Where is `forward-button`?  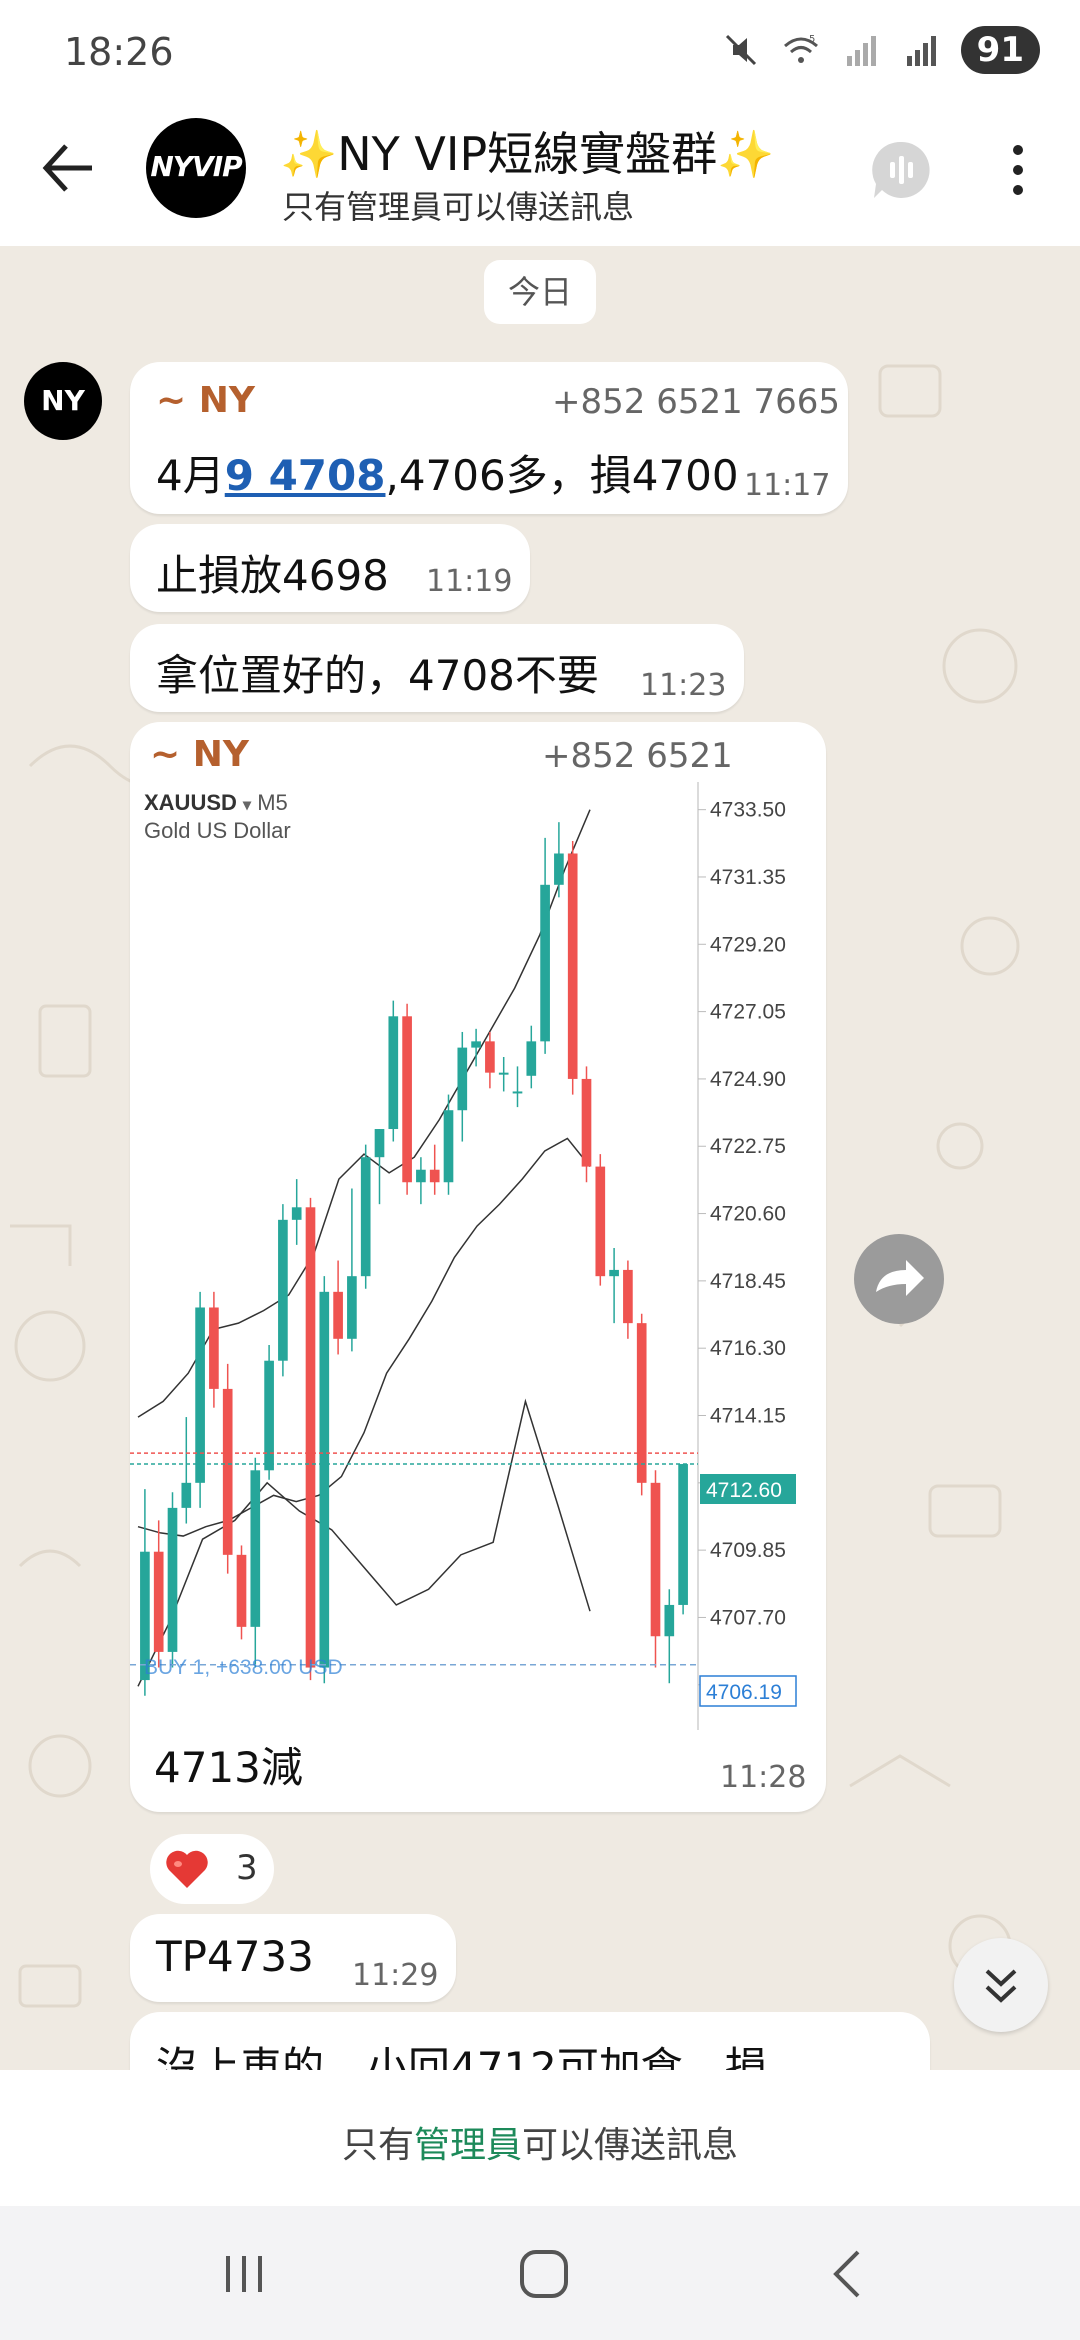 forward-button is located at coordinates (899, 1279).